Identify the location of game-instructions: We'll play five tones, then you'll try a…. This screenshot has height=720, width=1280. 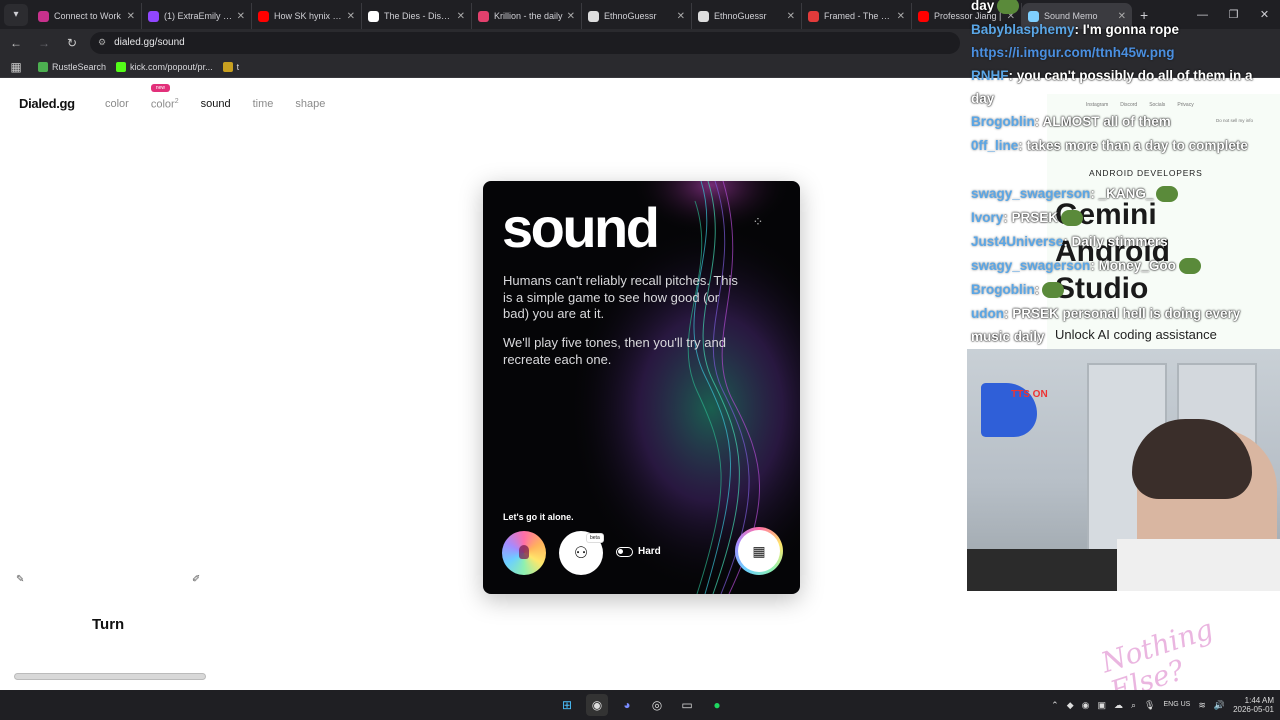
(614, 351).